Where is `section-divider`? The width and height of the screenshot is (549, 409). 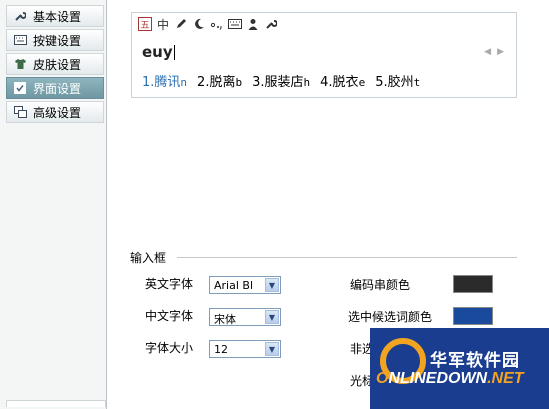
section-divider is located at coordinates (347, 257).